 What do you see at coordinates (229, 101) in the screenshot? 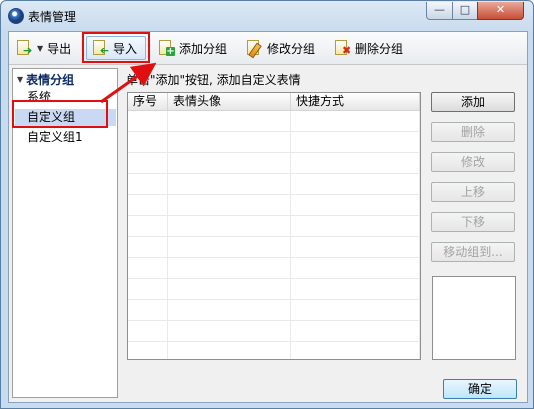
I see `column-header-avatar: 表情头像` at bounding box center [229, 101].